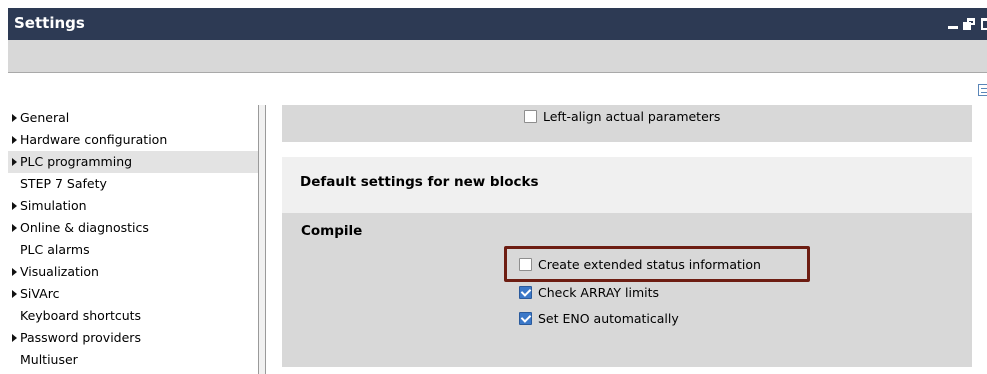 The image size is (987, 374). I want to click on nav-item-online-diagnostics: Online & diagnostics, so click(133, 228).